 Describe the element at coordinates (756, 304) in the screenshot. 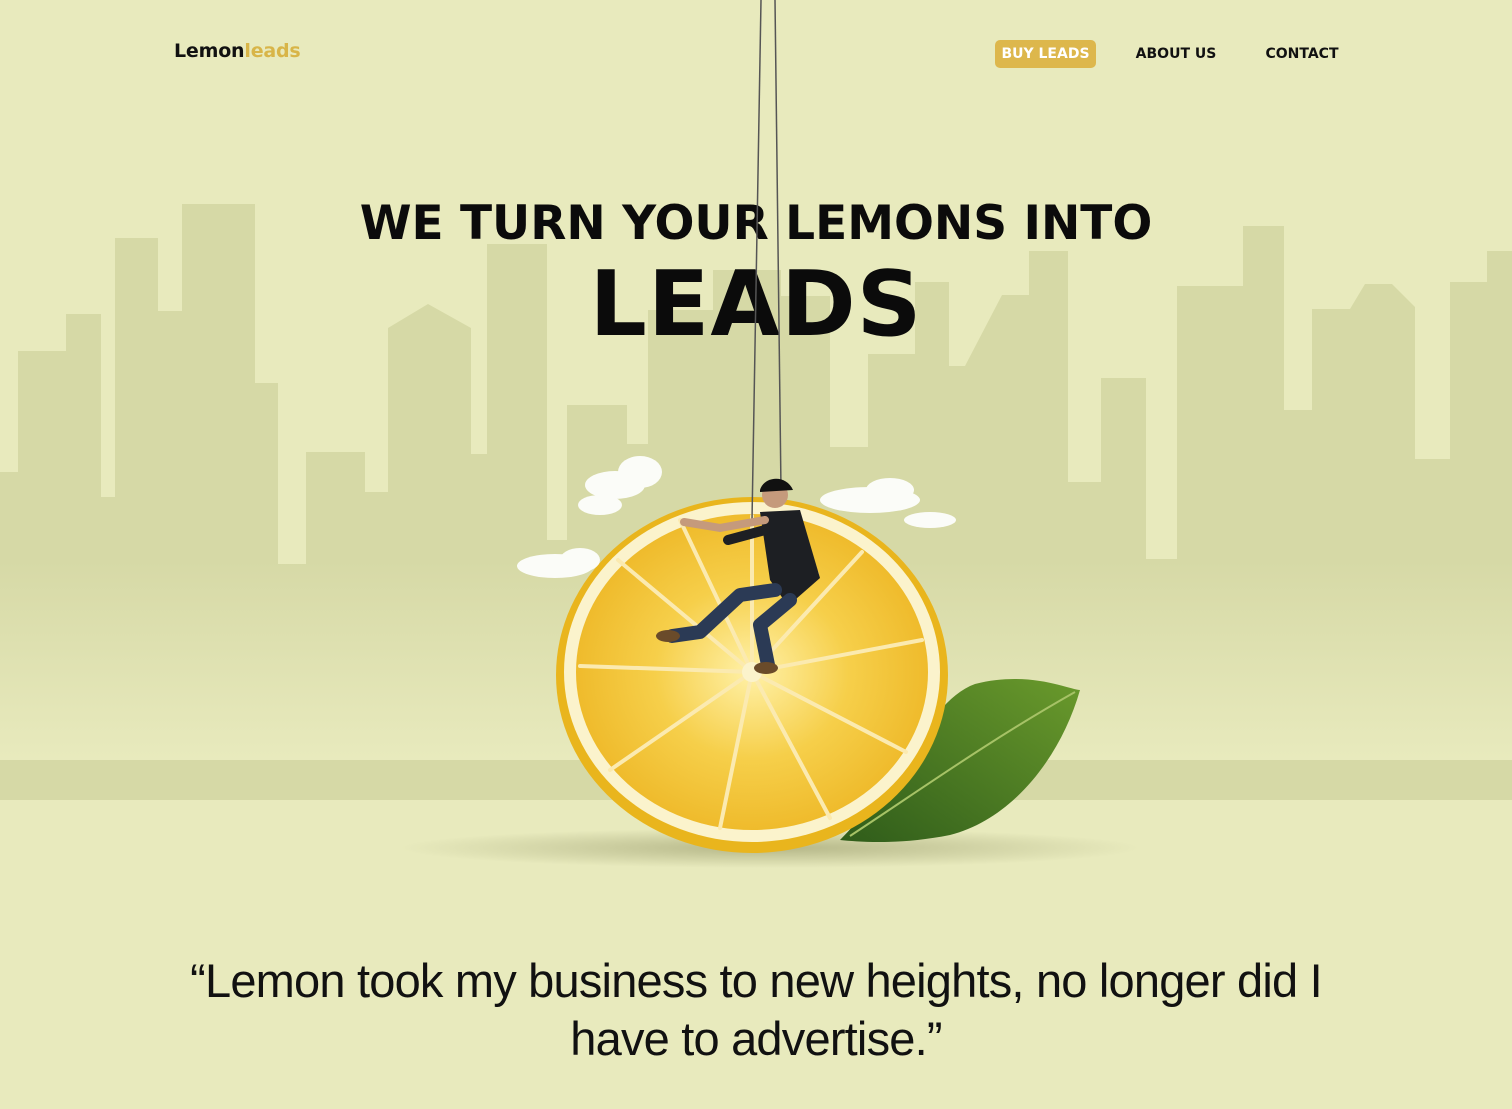

I see `hero-headline-emphasis: LEADS` at that location.